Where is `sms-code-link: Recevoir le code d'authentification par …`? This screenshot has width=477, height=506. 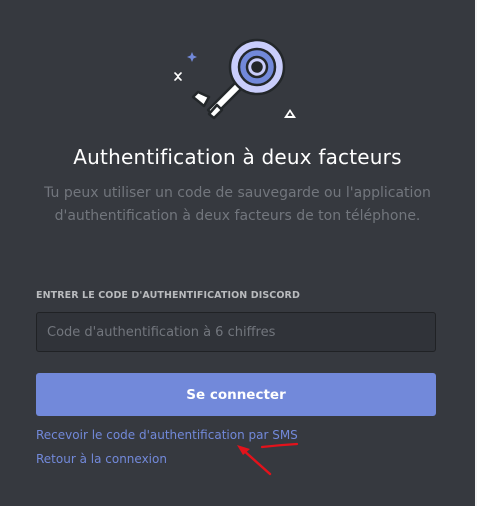
sms-code-link: Recevoir le code d'authentification par … is located at coordinates (167, 435).